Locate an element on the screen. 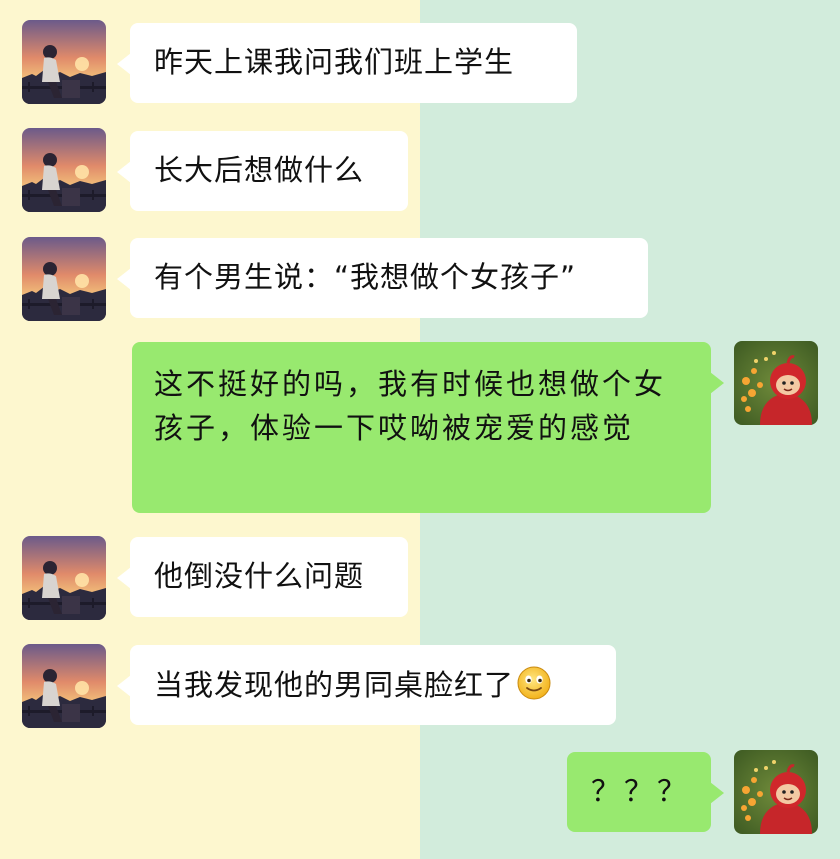 This screenshot has height=859, width=840. message-bubble-incoming: 长大后想做什么 is located at coordinates (262, 171).